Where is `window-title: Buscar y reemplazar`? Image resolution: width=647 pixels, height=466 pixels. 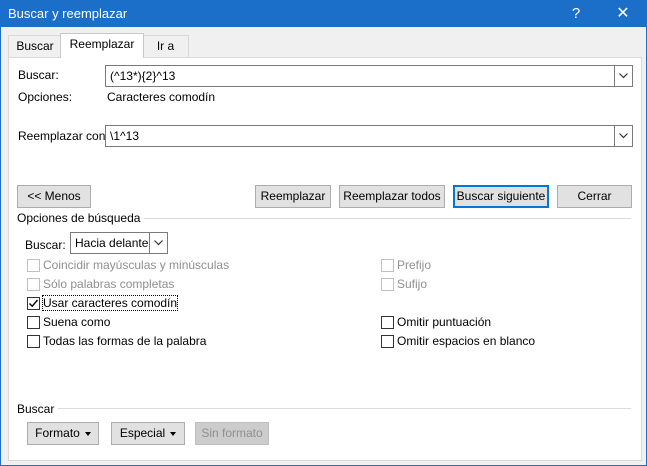
window-title: Buscar y reemplazar is located at coordinates (68, 13).